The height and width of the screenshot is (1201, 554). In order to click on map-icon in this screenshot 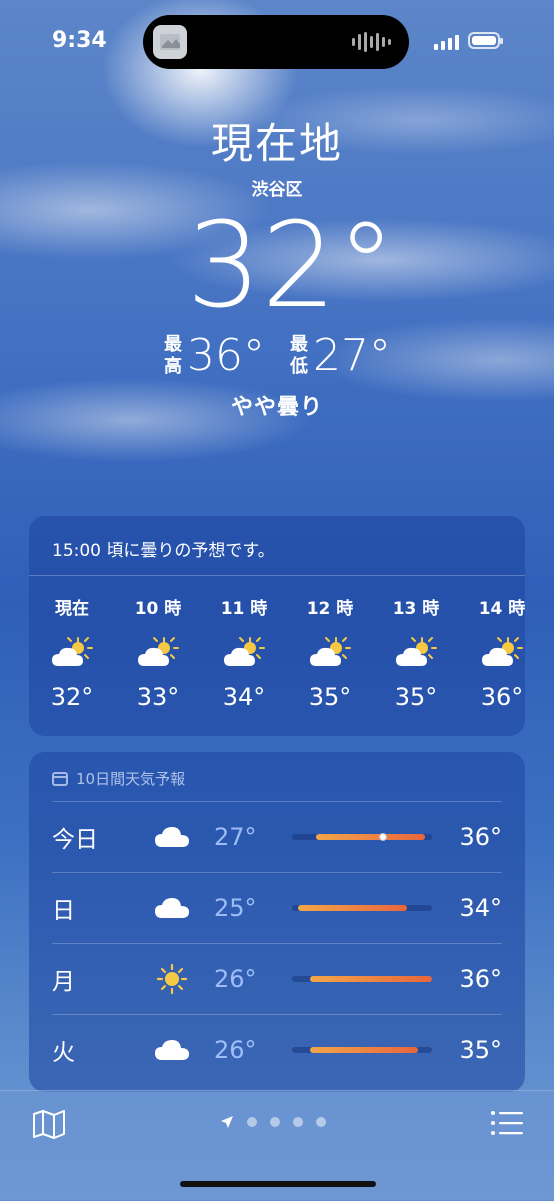, I will do `click(49, 1124)`.